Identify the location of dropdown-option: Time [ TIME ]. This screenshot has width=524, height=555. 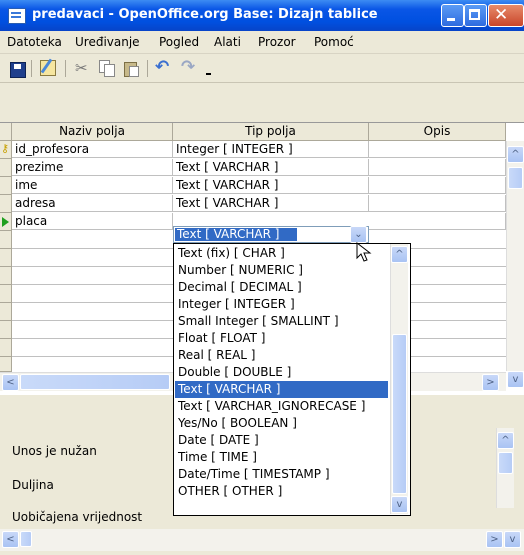
(281, 457).